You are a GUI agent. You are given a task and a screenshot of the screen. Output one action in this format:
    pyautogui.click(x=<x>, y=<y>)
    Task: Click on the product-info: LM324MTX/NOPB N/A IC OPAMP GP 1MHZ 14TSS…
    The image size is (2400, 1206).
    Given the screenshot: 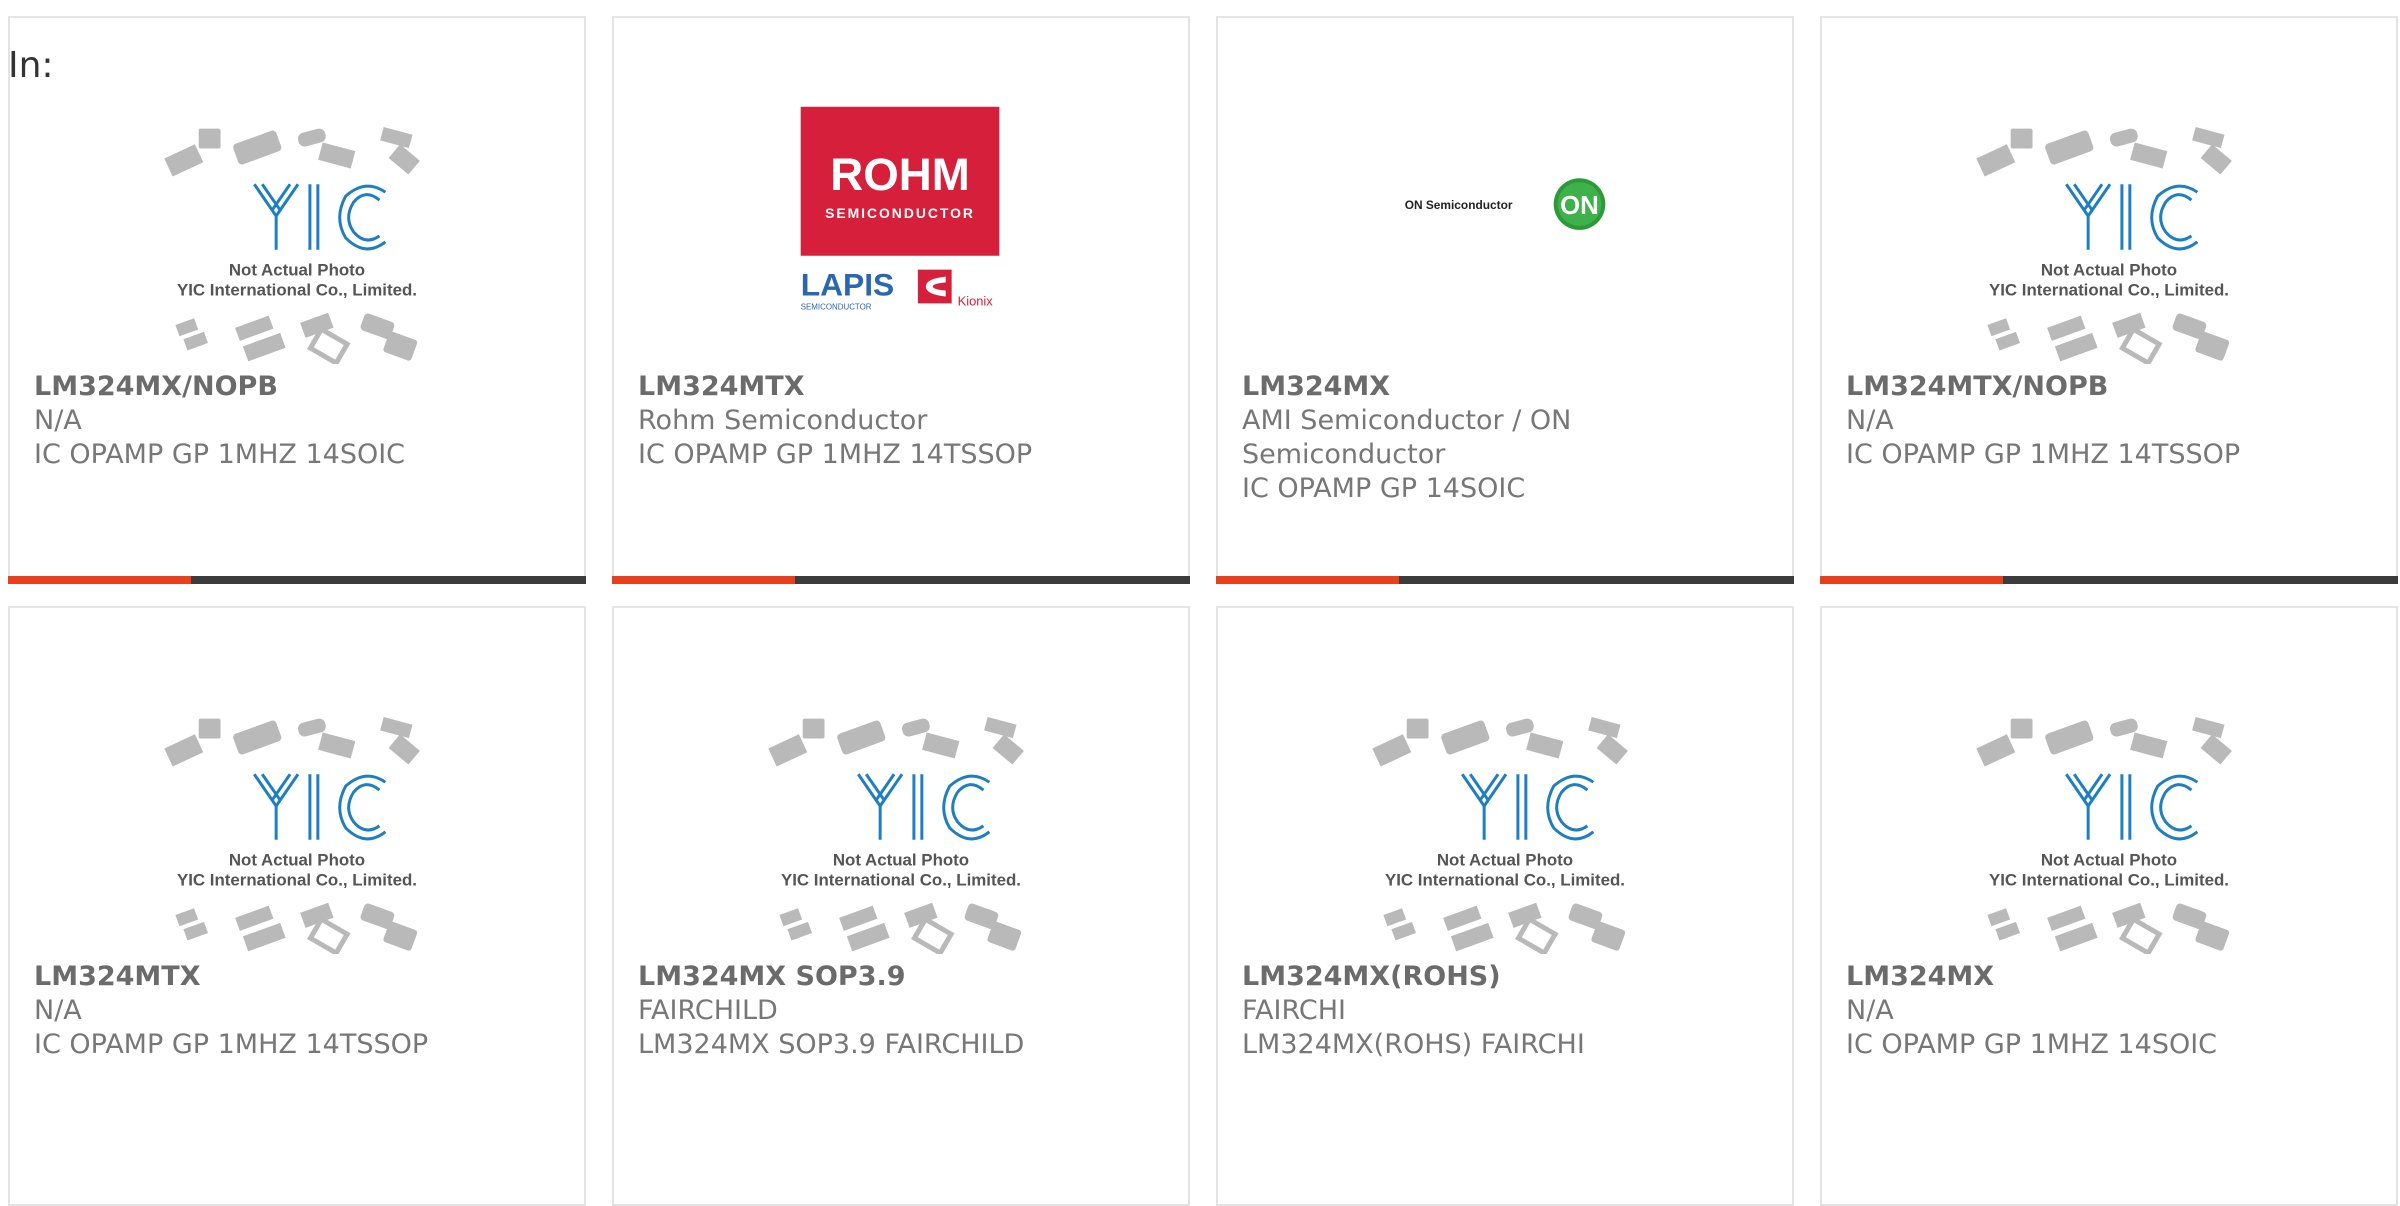 What is the action you would take?
    pyautogui.click(x=2109, y=421)
    